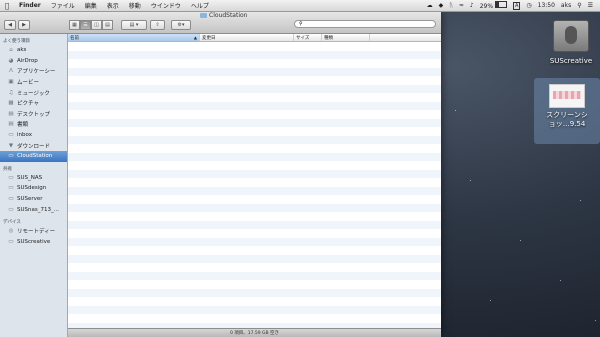 The width and height of the screenshot is (600, 337). Describe the element at coordinates (134, 37) in the screenshot. I see `column-name: 名前 ▲` at that location.